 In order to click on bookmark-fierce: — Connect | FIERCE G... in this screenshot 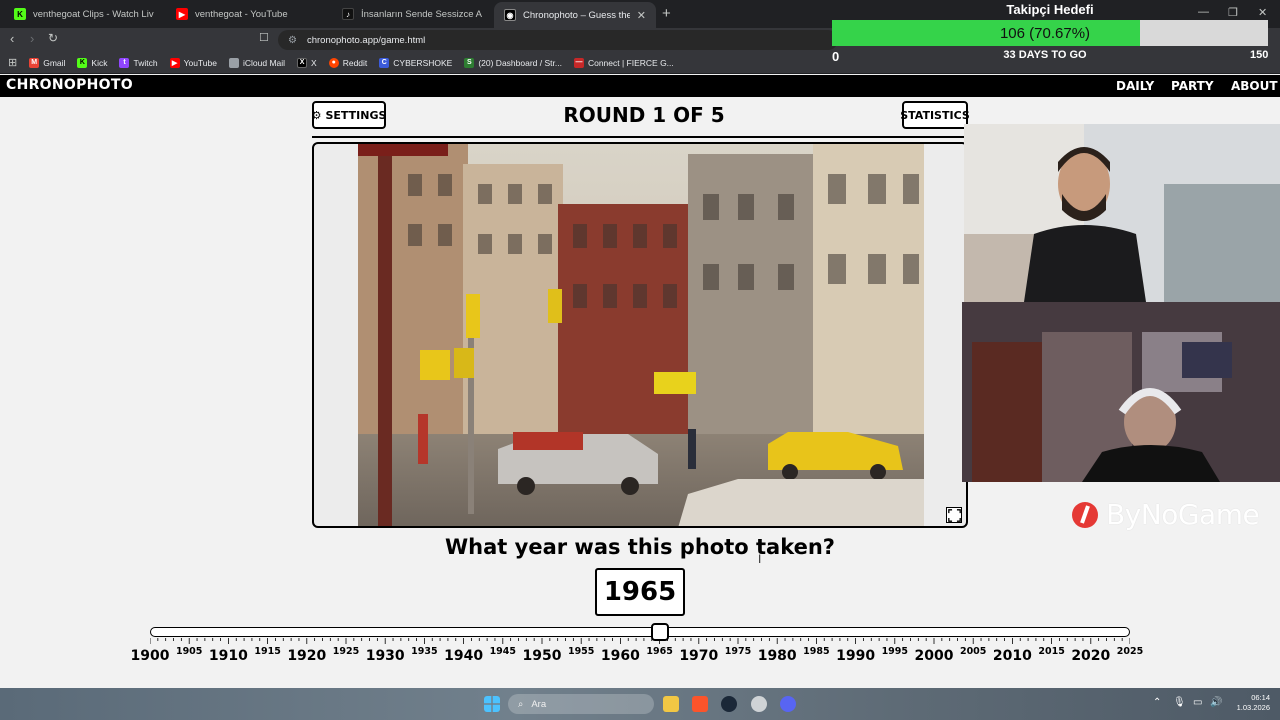, I will do `click(623, 62)`.